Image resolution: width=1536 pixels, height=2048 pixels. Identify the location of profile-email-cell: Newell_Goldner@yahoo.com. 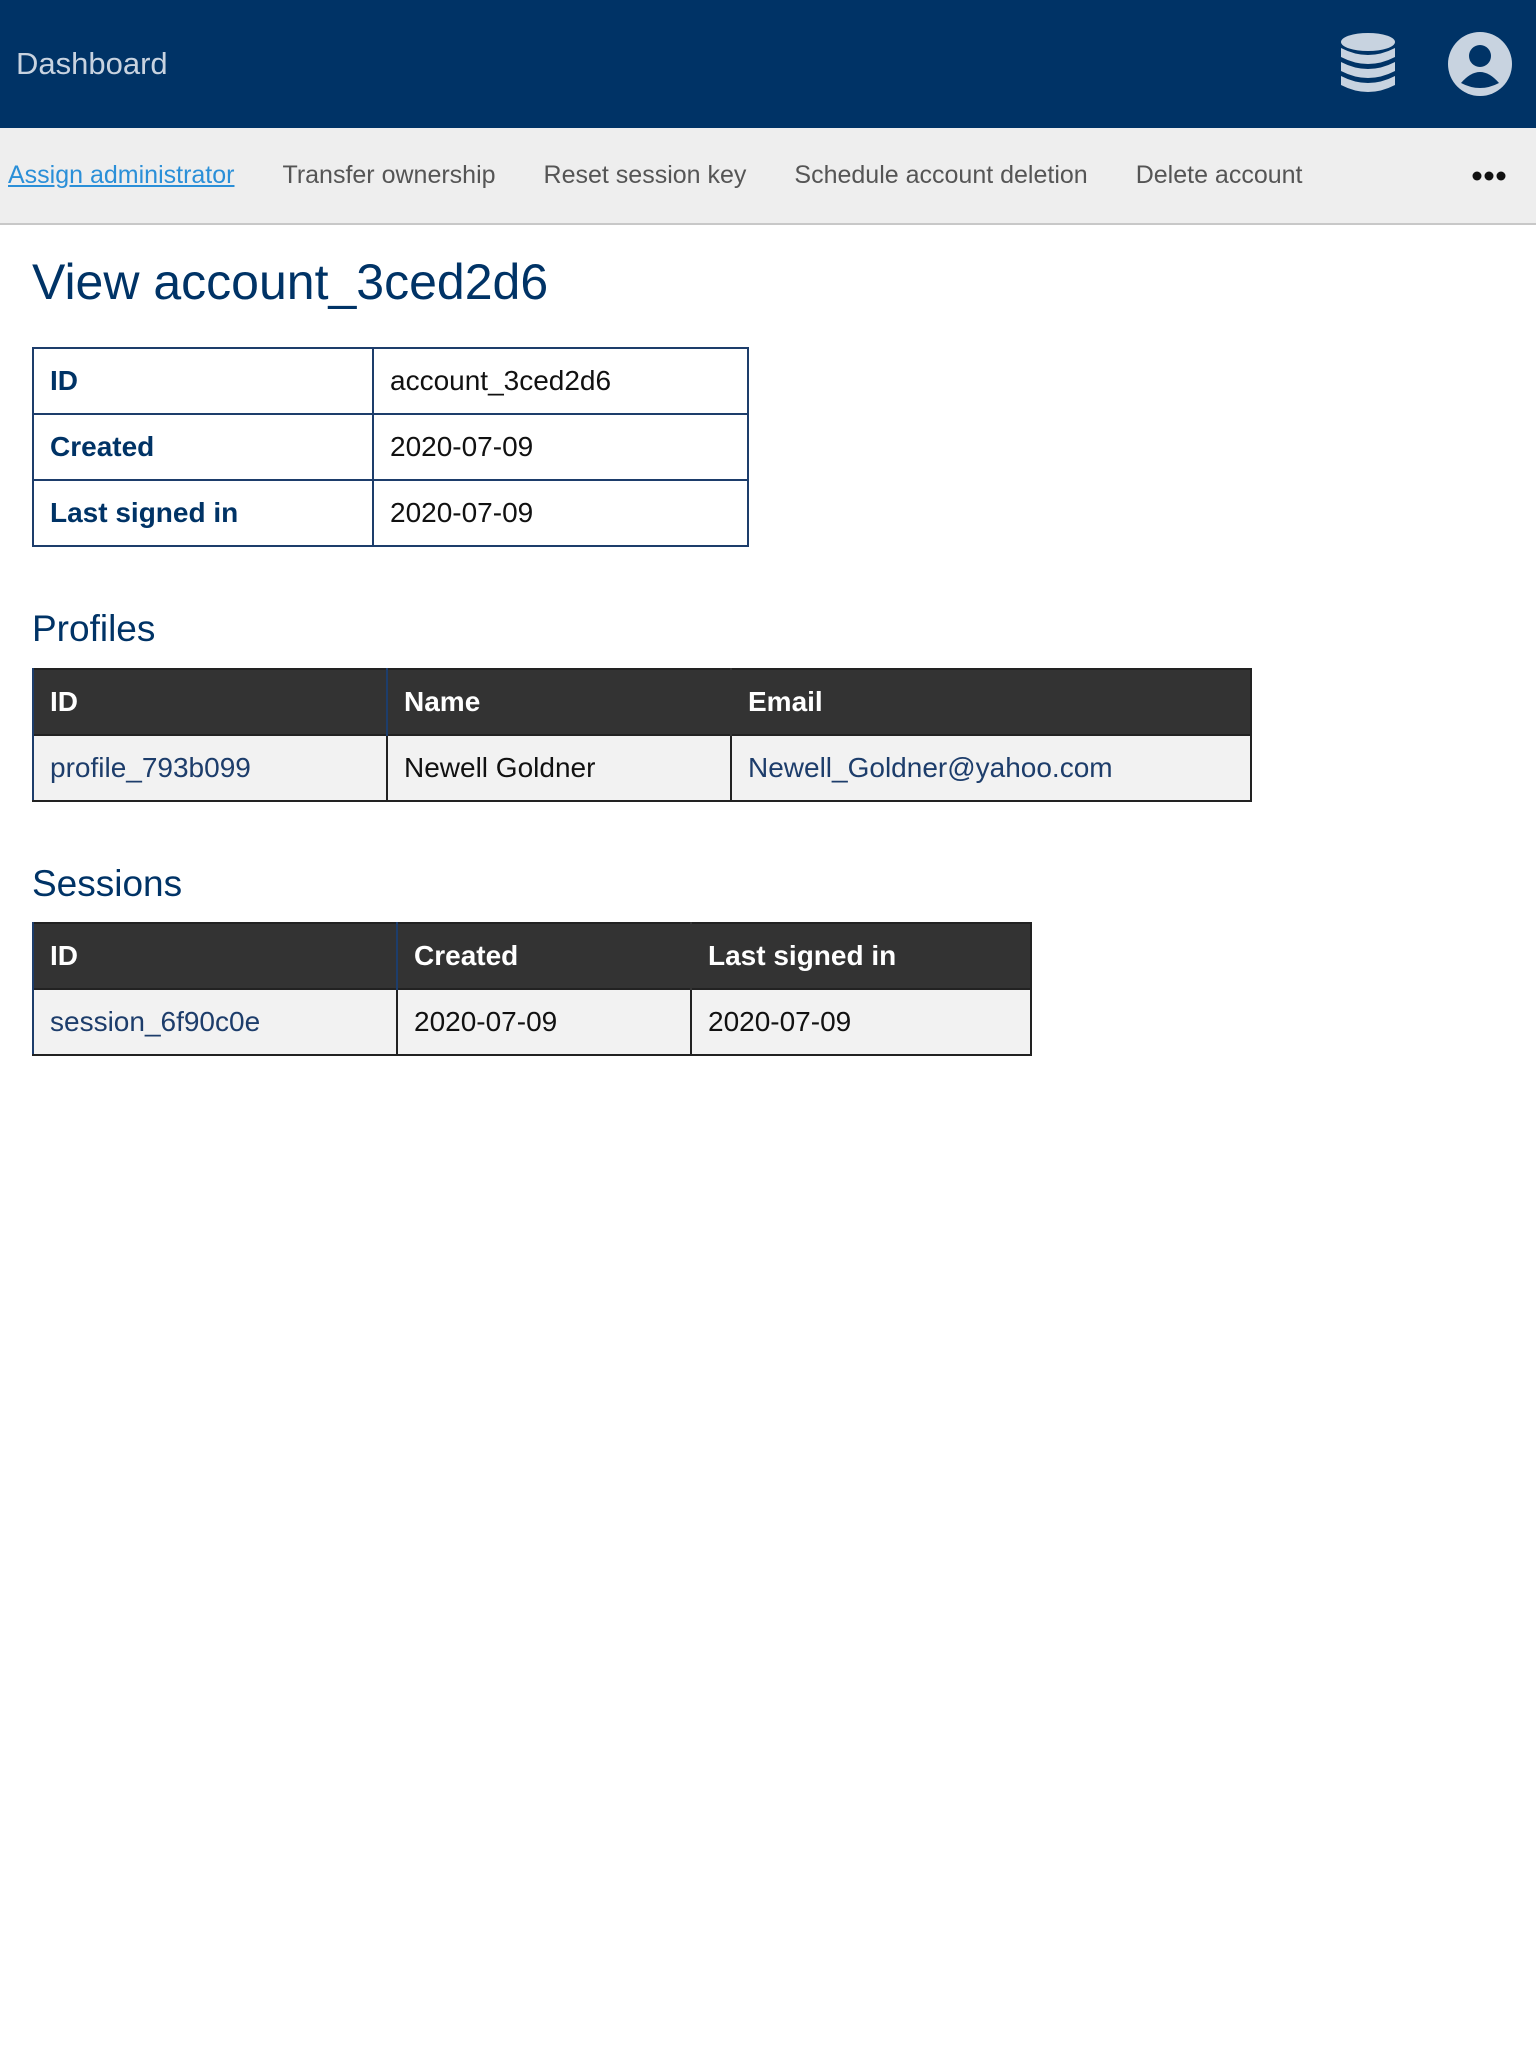
(991, 767).